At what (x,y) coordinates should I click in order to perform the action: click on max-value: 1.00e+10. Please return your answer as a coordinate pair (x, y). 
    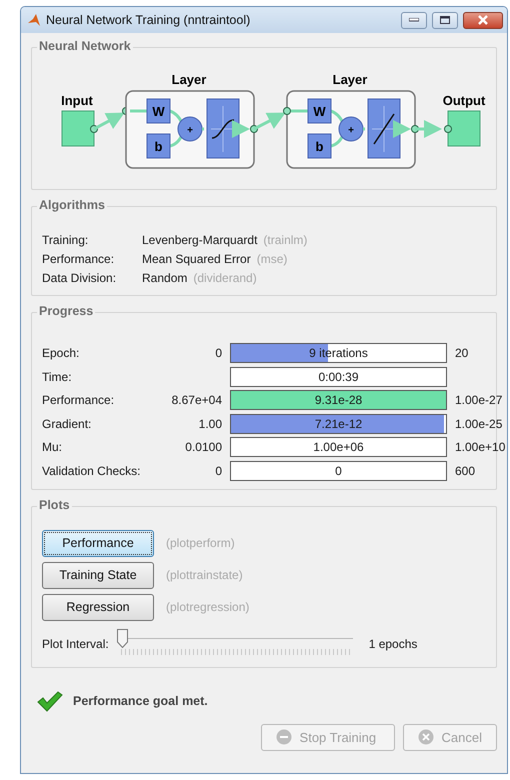
    Looking at the image, I should click on (480, 447).